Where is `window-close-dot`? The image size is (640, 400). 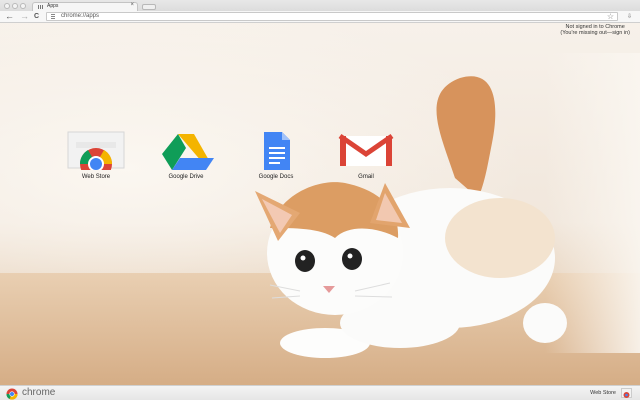 window-close-dot is located at coordinates (7, 6).